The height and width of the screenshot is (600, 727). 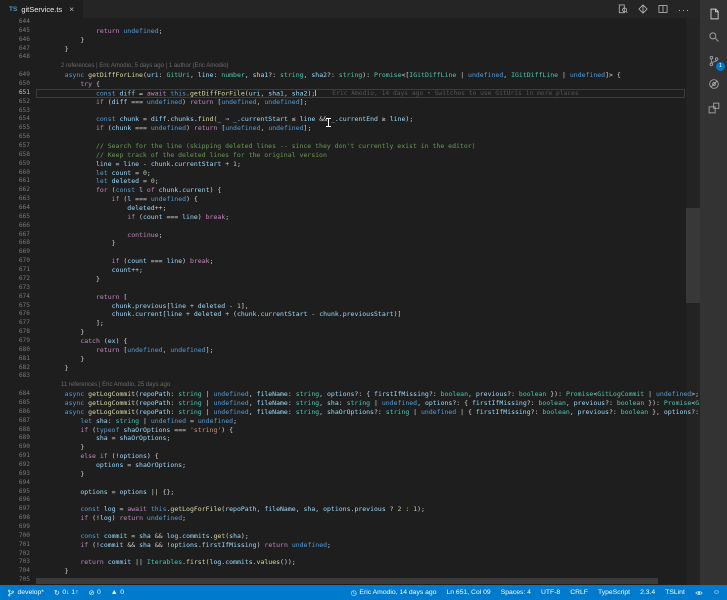 I want to click on code-line: 681 }, so click(x=350, y=359).